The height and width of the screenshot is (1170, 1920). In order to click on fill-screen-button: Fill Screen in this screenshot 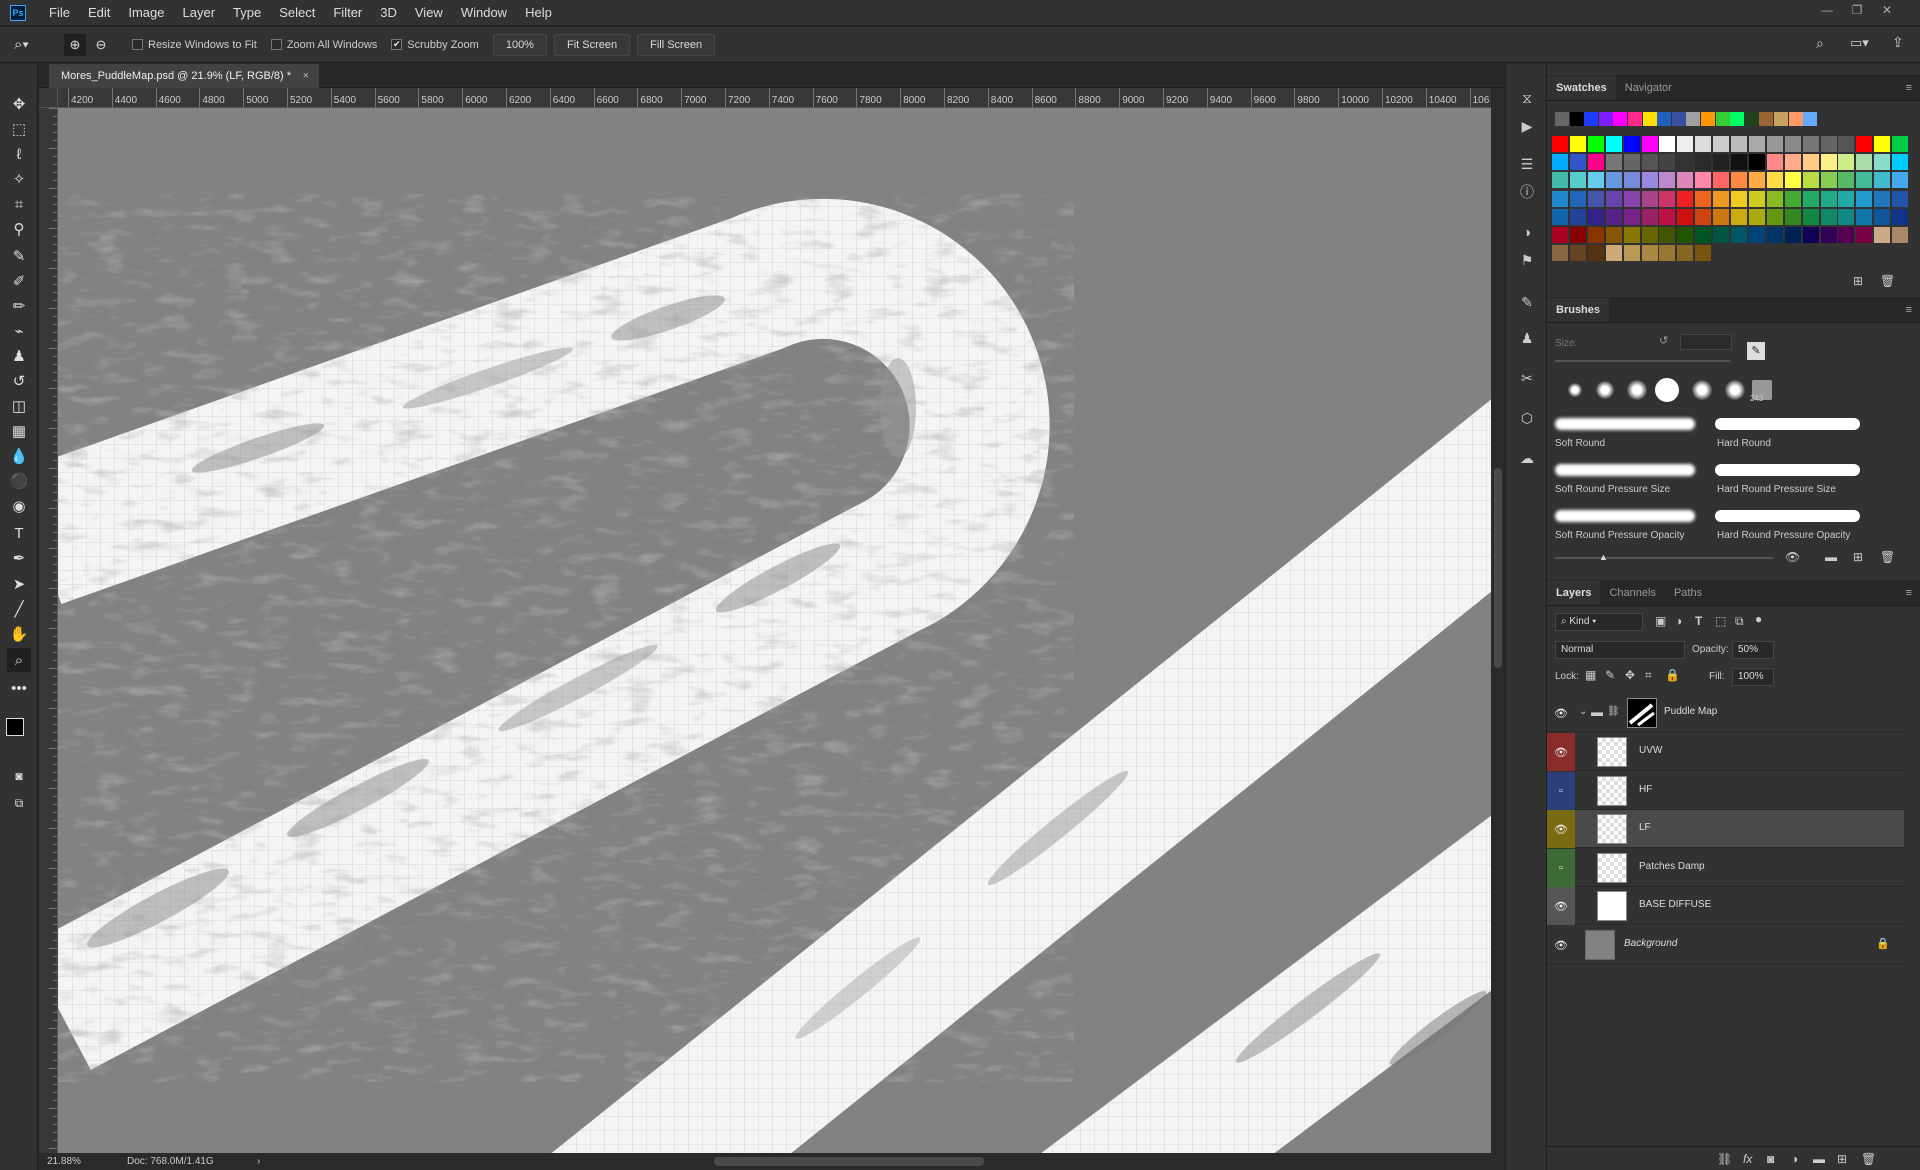, I will do `click(676, 44)`.